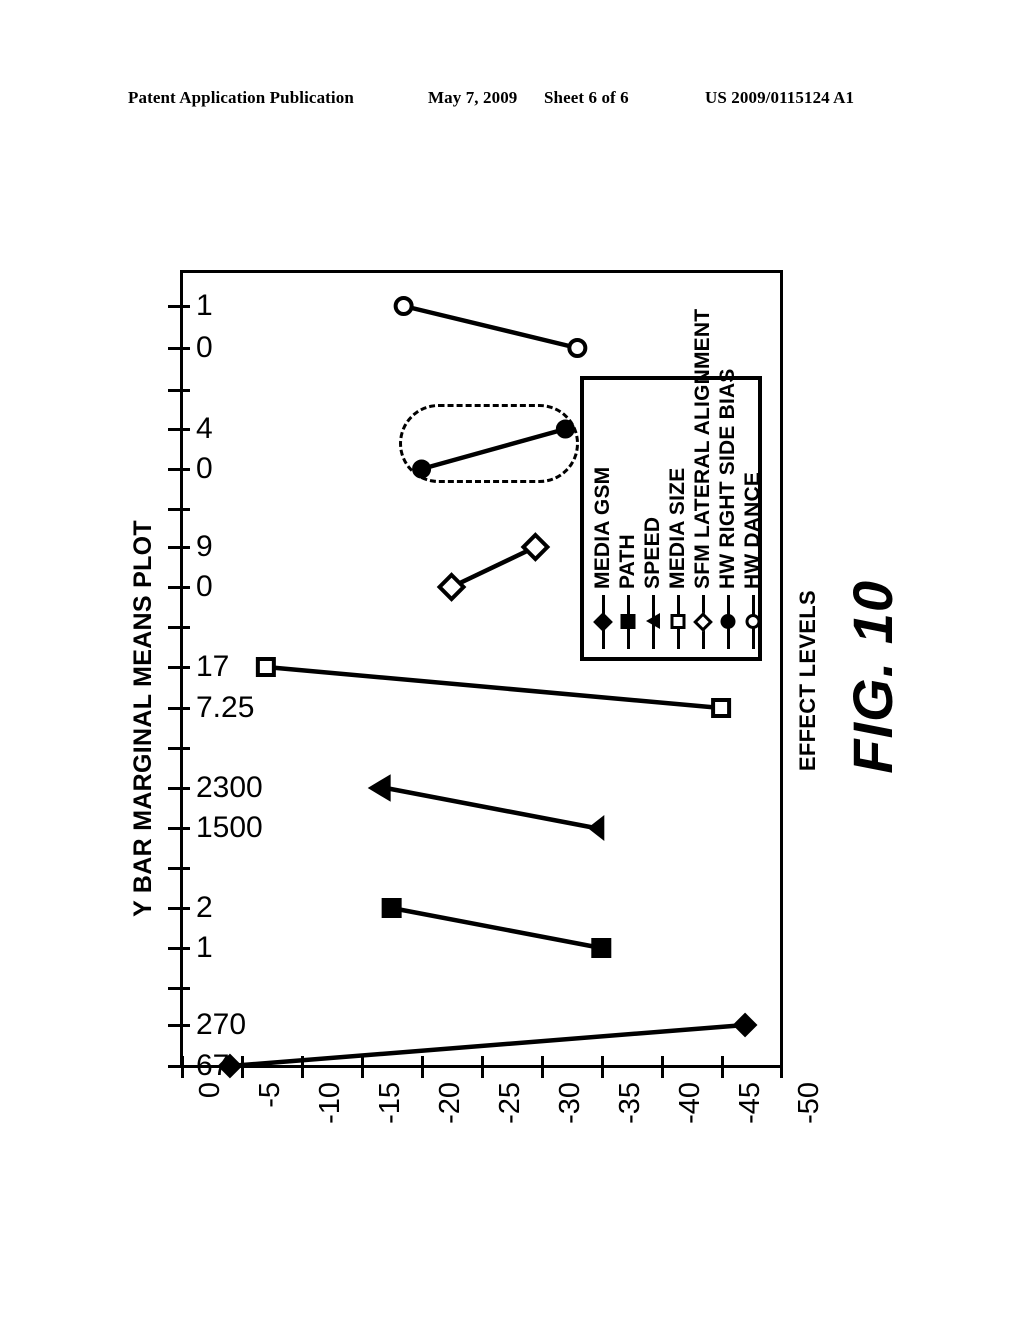  What do you see at coordinates (450, 1103) in the screenshot?
I see `x-axis-tick-label: -20` at bounding box center [450, 1103].